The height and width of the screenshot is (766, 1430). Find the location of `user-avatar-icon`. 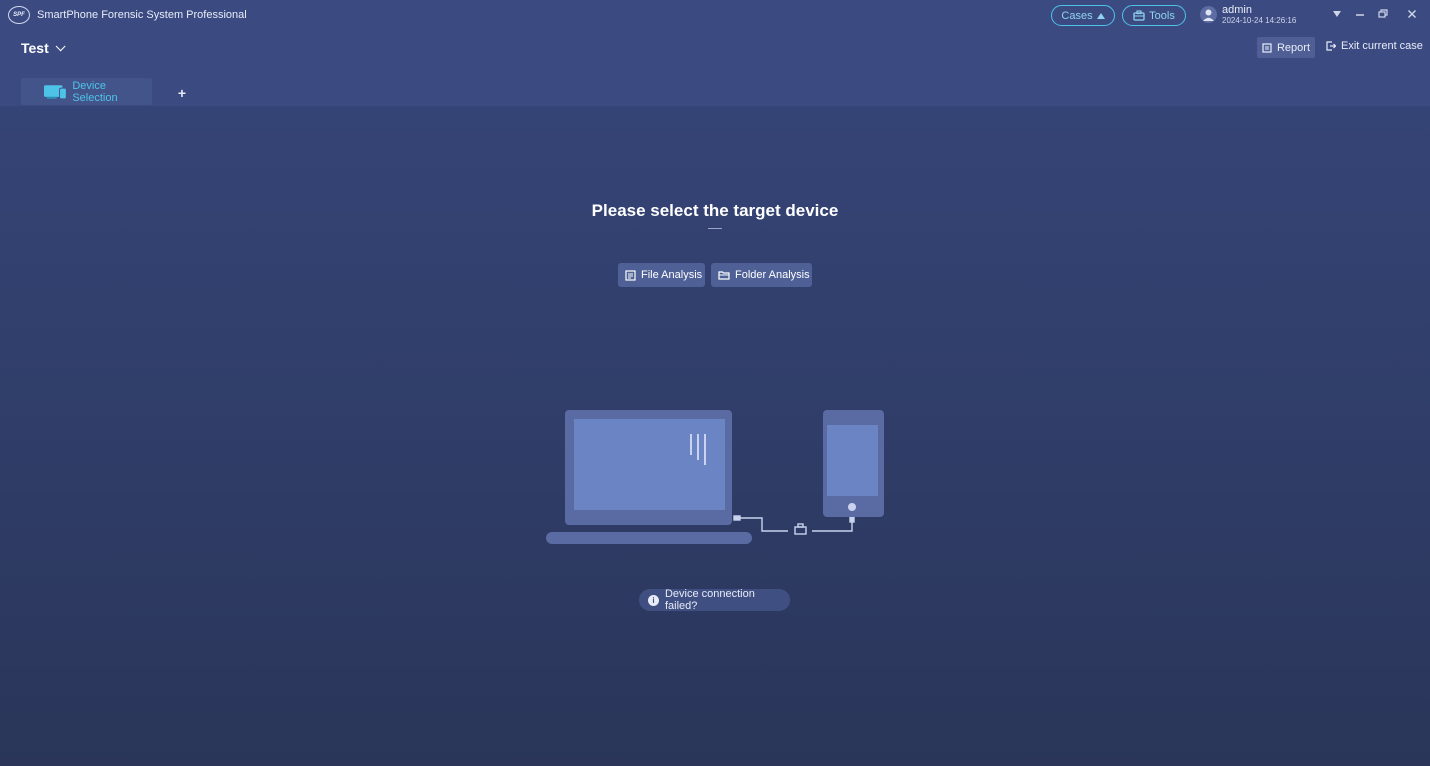

user-avatar-icon is located at coordinates (1208, 14).